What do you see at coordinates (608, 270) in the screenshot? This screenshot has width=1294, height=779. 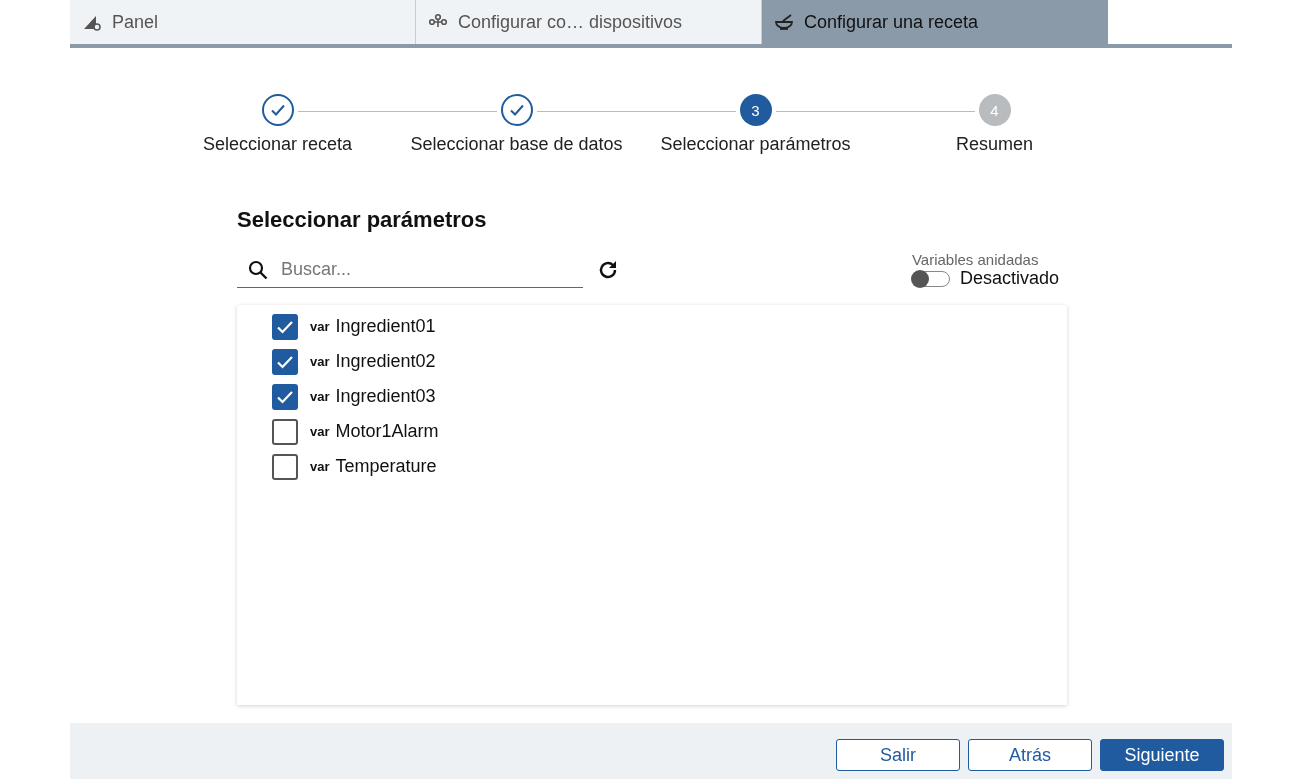 I see `refresh-icon` at bounding box center [608, 270].